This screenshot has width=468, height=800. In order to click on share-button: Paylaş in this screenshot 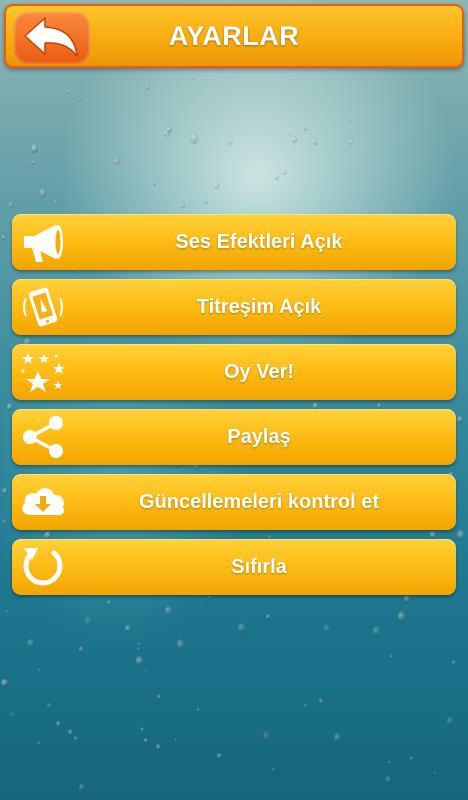, I will do `click(234, 437)`.